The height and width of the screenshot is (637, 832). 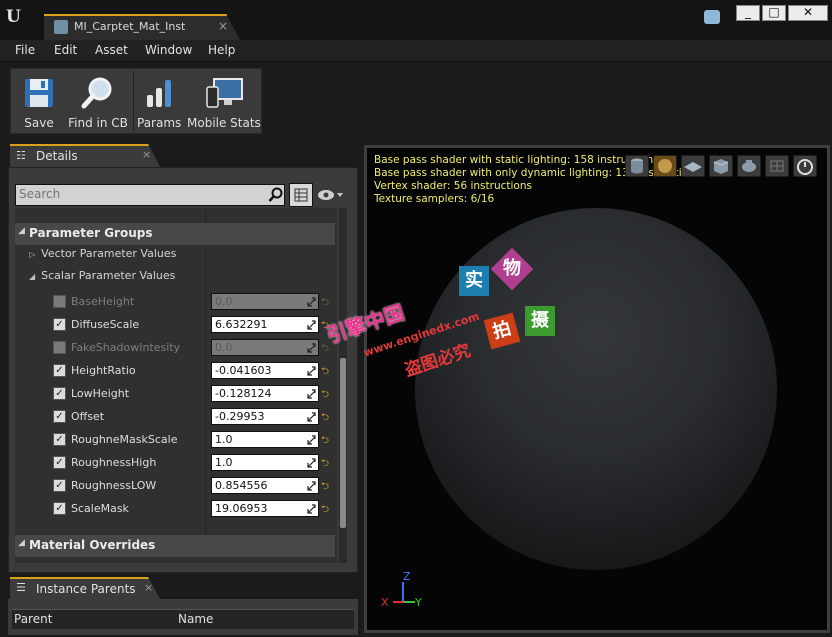 I want to click on menu-edit: Edit, so click(x=65, y=50).